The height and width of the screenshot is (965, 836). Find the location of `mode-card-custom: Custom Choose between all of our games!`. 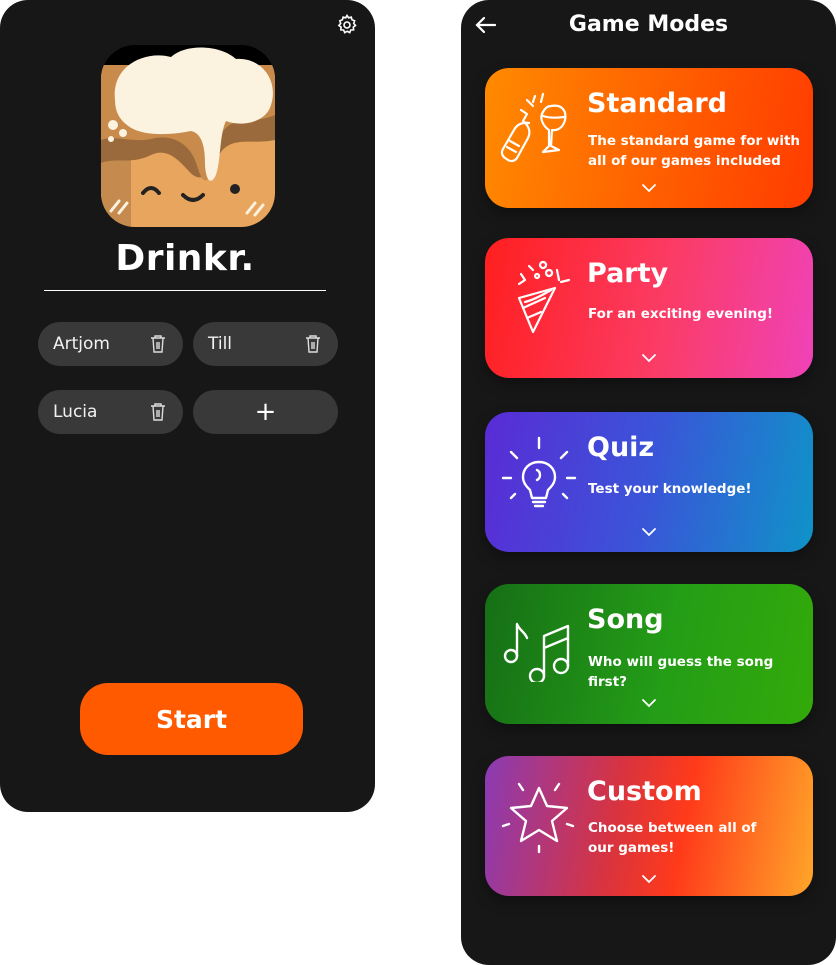

mode-card-custom: Custom Choose between all of our games! is located at coordinates (649, 826).